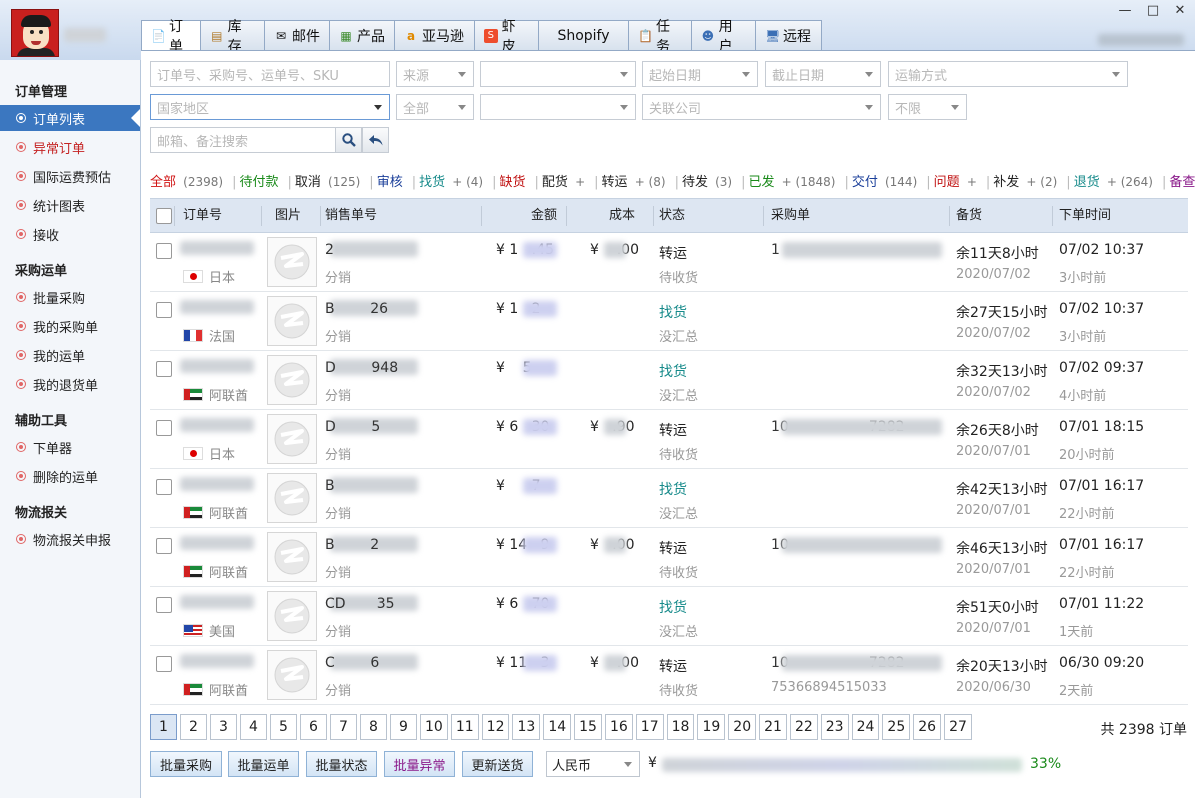 This screenshot has width=1195, height=798. What do you see at coordinates (452, 182) in the screenshot?
I see `filter-4: 找货 + (4)` at bounding box center [452, 182].